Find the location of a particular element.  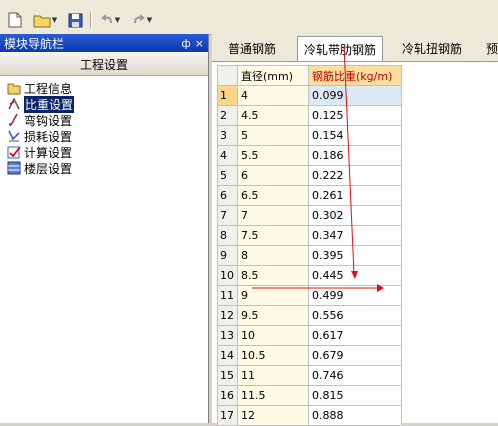

table-row: 13 10 0.617 is located at coordinates (309, 335).